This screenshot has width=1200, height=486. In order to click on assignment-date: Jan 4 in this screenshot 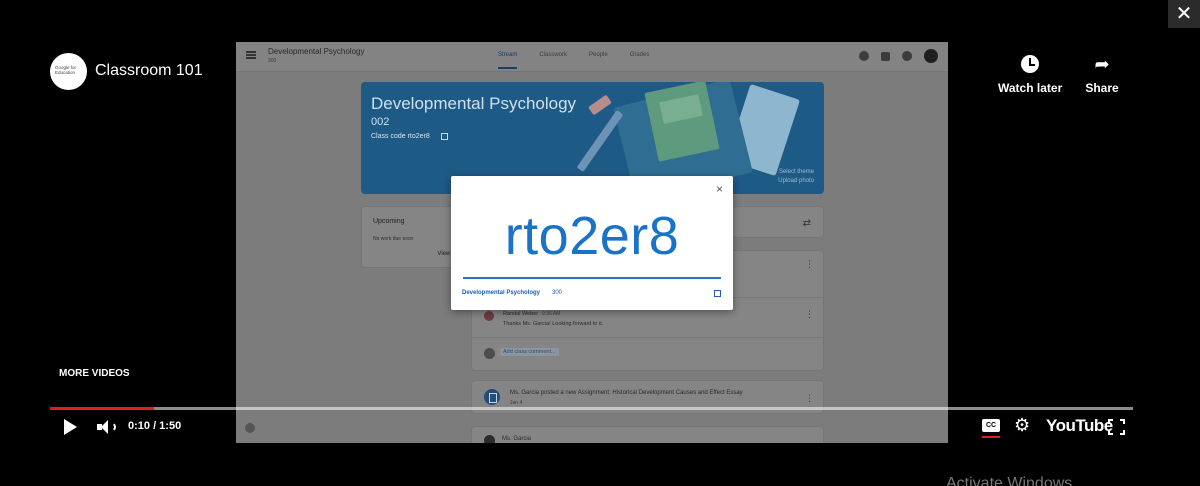, I will do `click(516, 403)`.